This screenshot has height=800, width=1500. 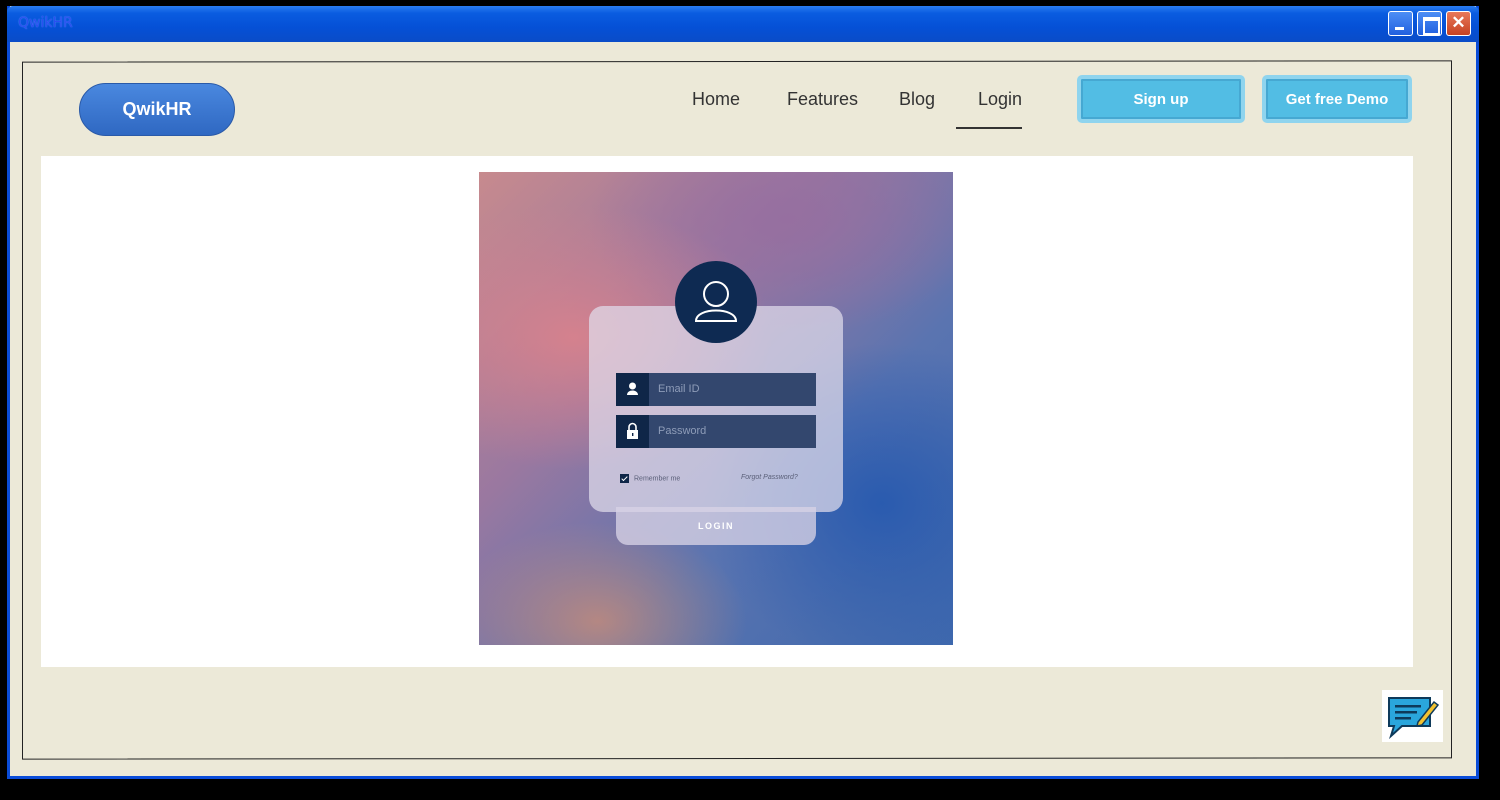 I want to click on forgot-password: Forgot Password?, so click(x=769, y=477).